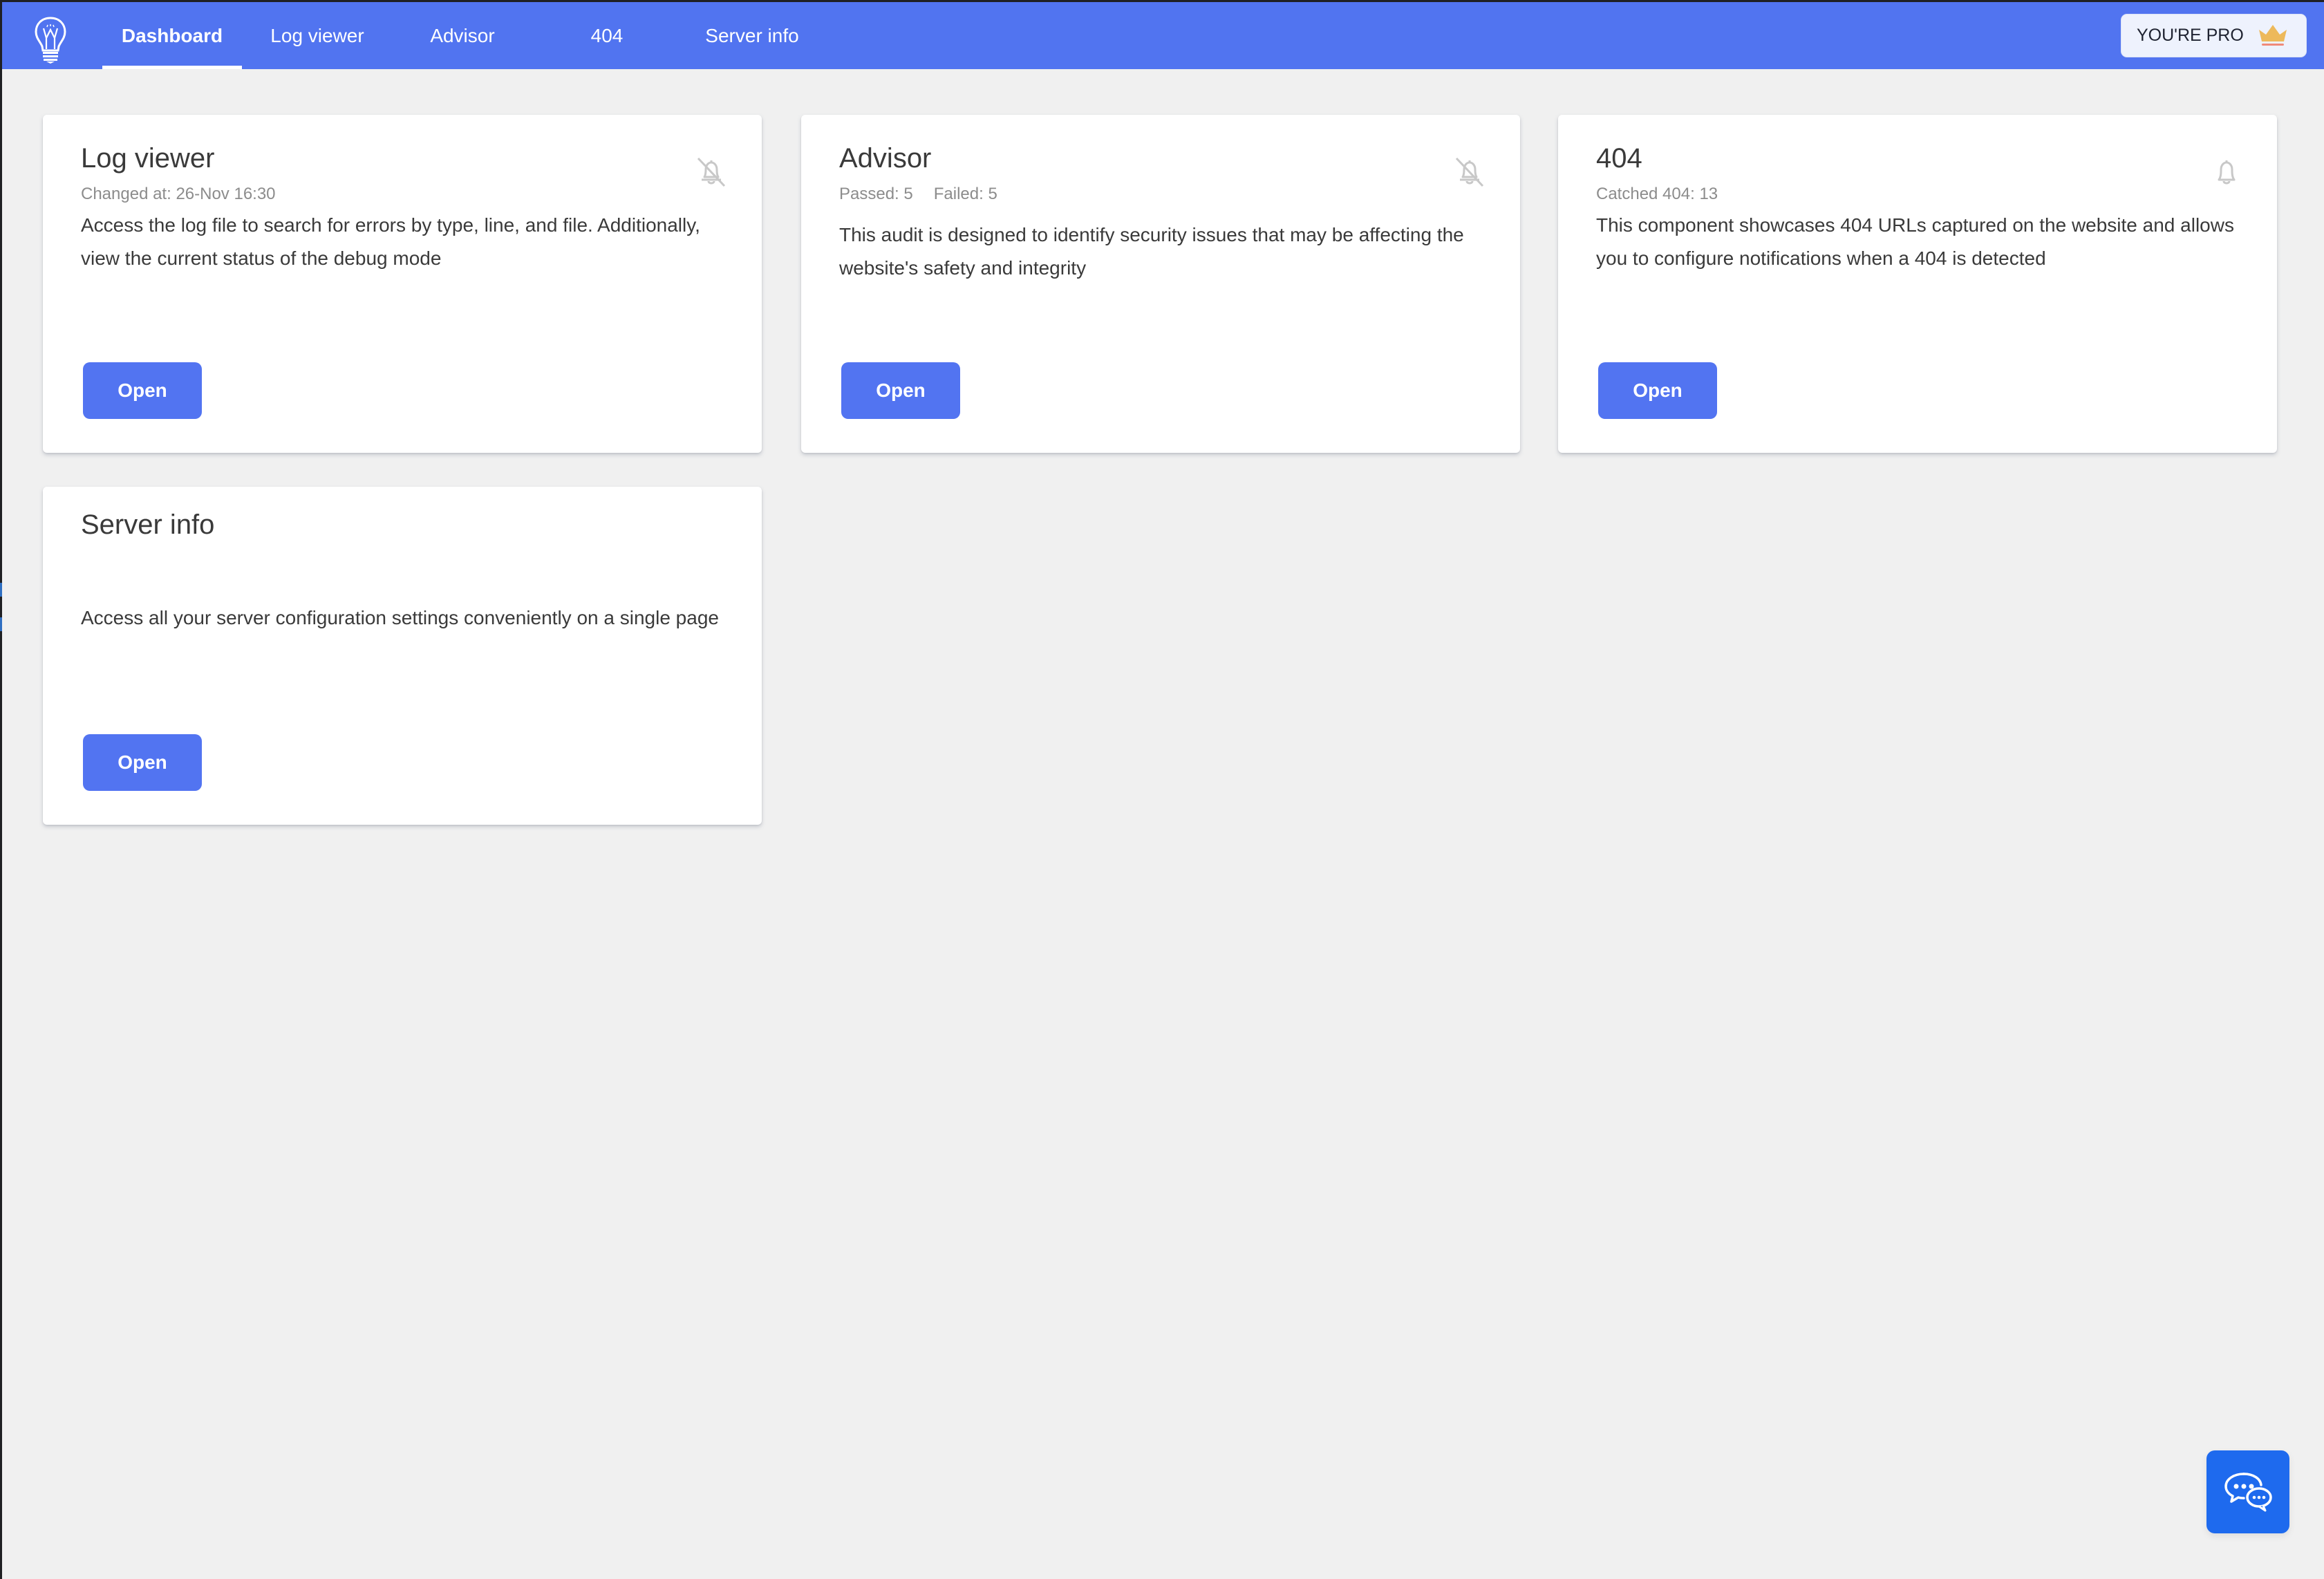 This screenshot has height=1579, width=2324. What do you see at coordinates (172, 67) in the screenshot?
I see `active-tab-indicator` at bounding box center [172, 67].